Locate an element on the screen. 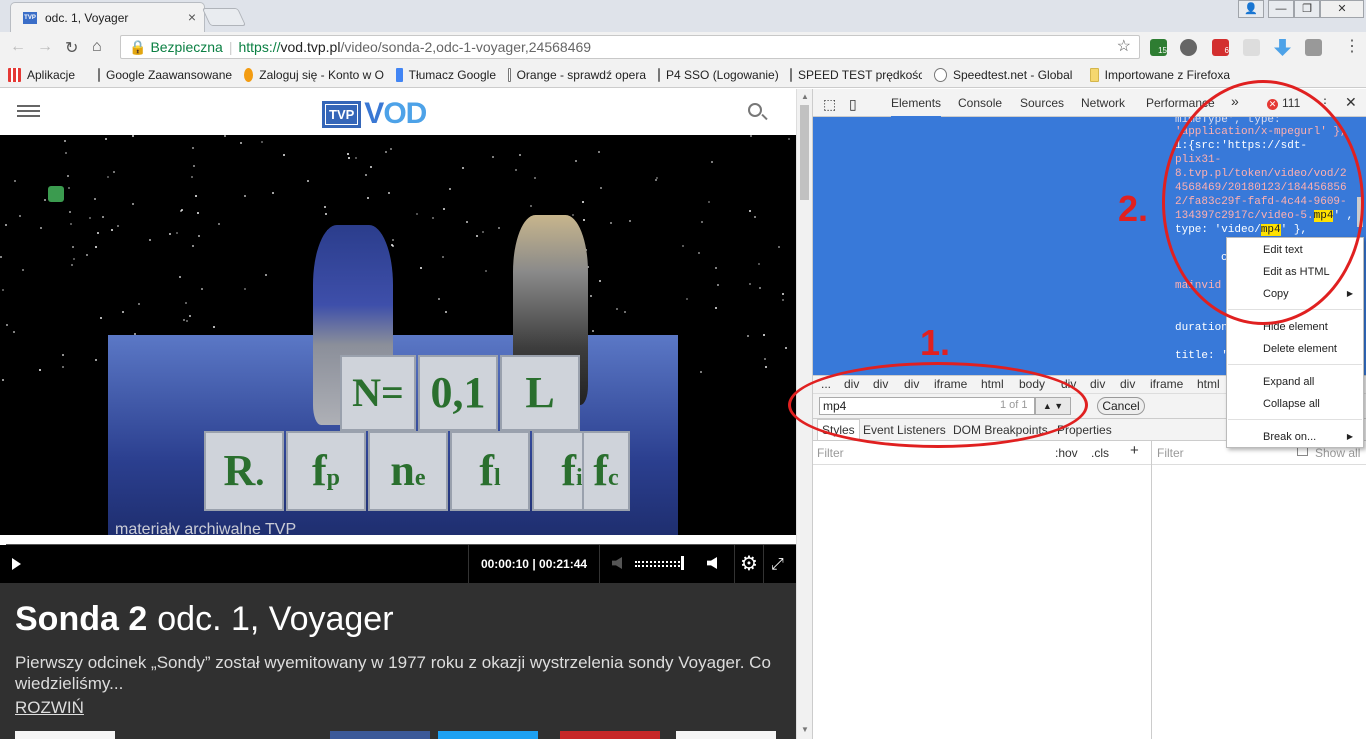 The width and height of the screenshot is (1366, 739). new-tab-button is located at coordinates (224, 17).